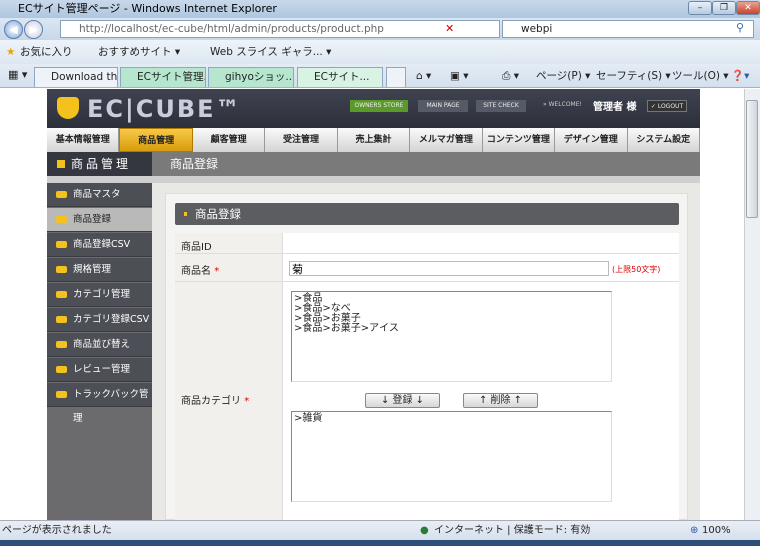 This screenshot has height=546, width=760. I want to click on web-slice-gallery: Web スライス ギャラ... ▾, so click(270, 52).